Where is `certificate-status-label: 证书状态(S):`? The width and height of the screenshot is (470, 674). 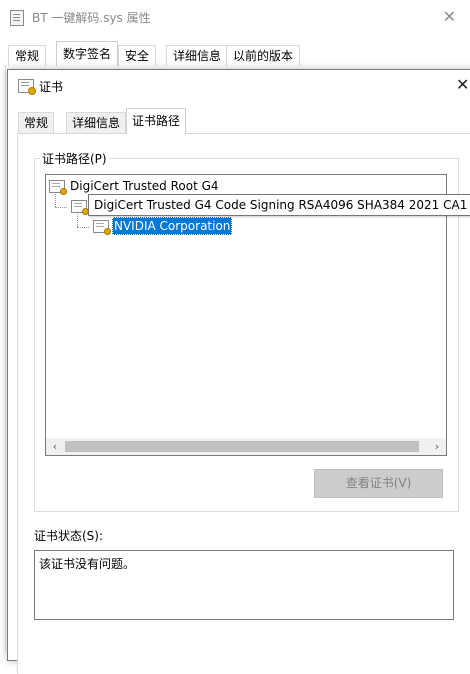
certificate-status-label: 证书状态(S): is located at coordinates (69, 536).